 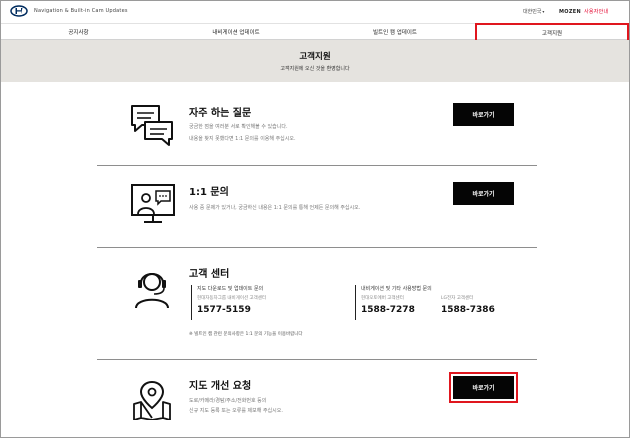 I want to click on mozen-link: MOZEN 사용자안내, so click(x=583, y=11).